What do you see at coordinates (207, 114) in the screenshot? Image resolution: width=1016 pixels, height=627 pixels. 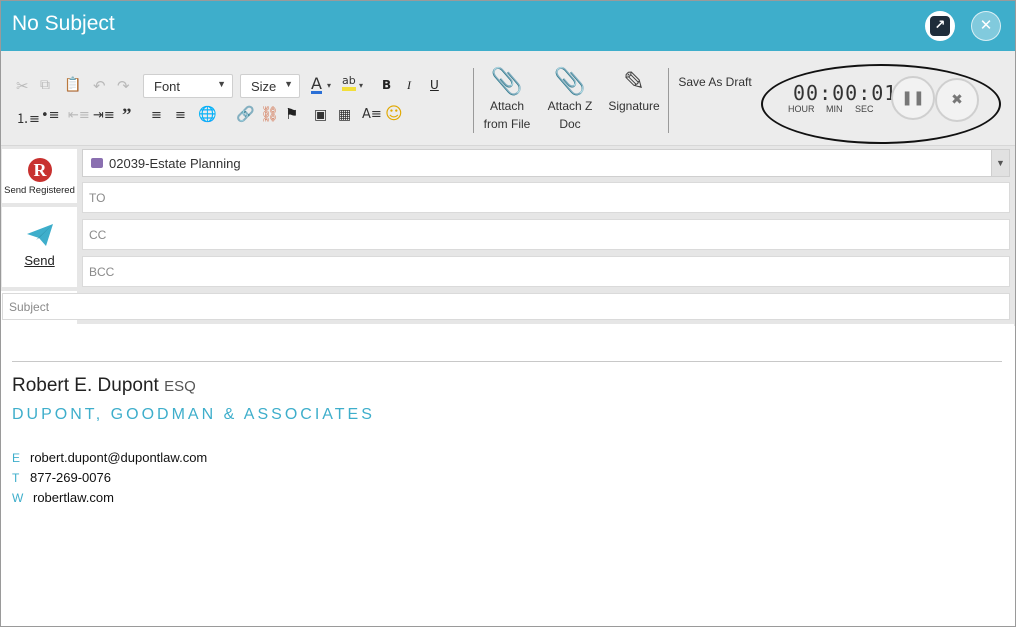 I see `language-icon: 🌐` at bounding box center [207, 114].